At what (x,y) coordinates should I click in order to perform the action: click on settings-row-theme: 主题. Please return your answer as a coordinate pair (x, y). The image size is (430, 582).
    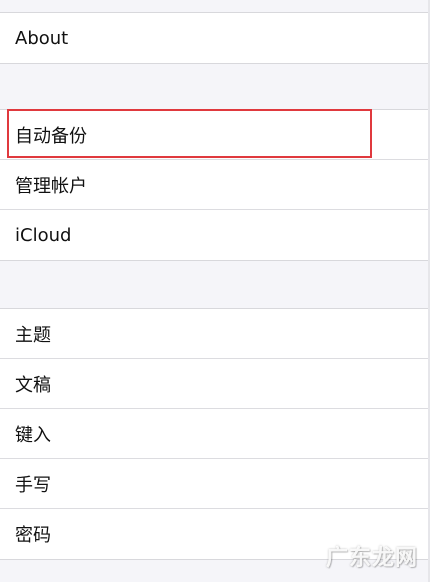
    Looking at the image, I should click on (214, 334).